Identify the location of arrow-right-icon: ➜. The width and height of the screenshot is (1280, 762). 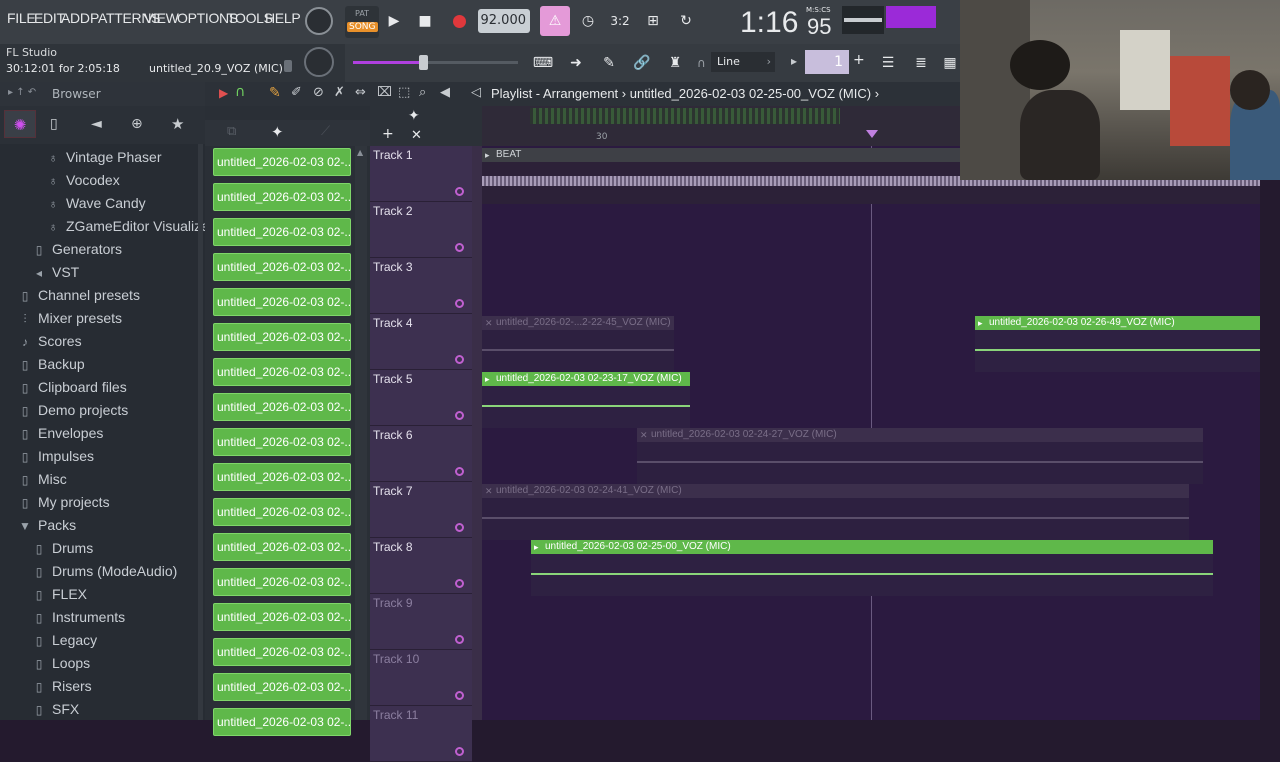
(576, 63).